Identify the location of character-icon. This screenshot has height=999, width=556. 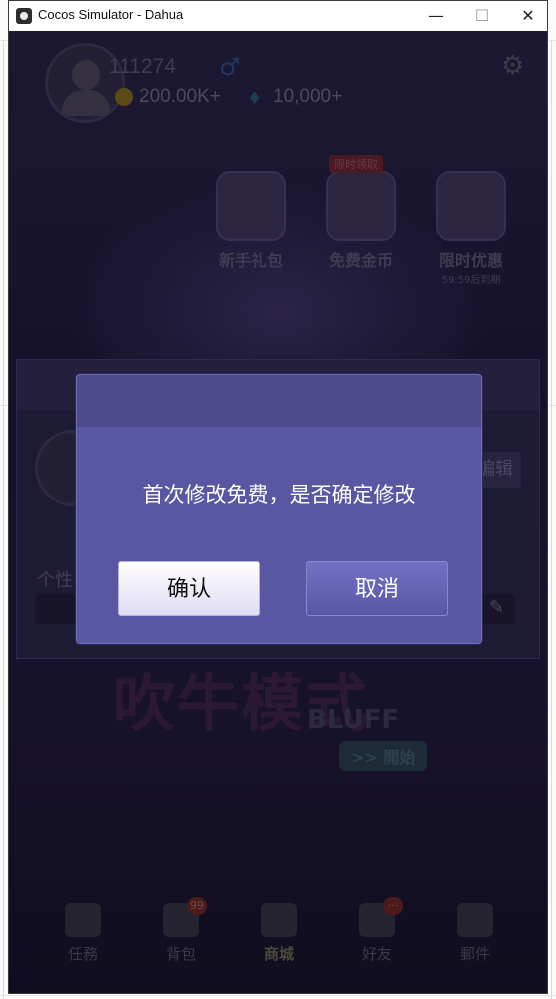
(471, 206).